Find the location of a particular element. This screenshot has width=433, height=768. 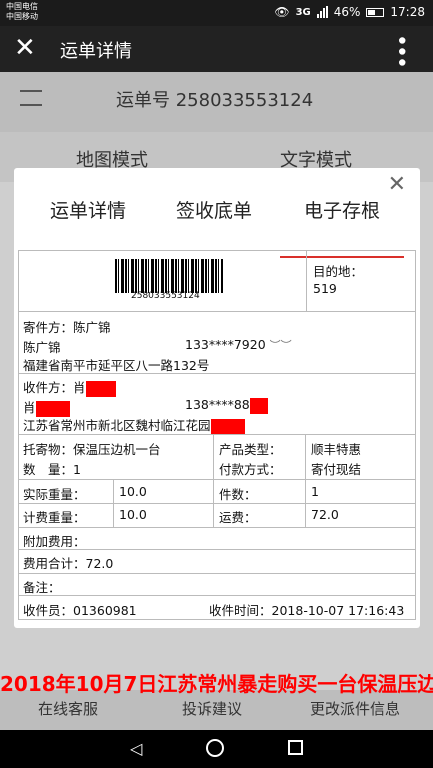

sender-phone: 133****7920 is located at coordinates (225, 344).